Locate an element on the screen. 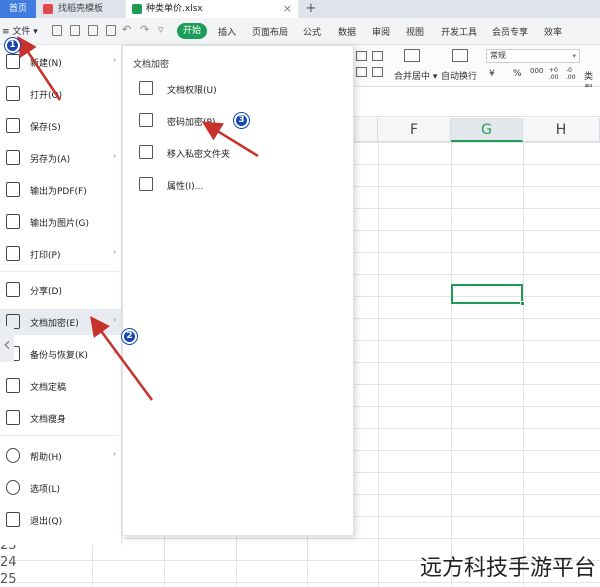  file-menu-item-backup: 备份与恢复(K) › is located at coordinates (61, 354).